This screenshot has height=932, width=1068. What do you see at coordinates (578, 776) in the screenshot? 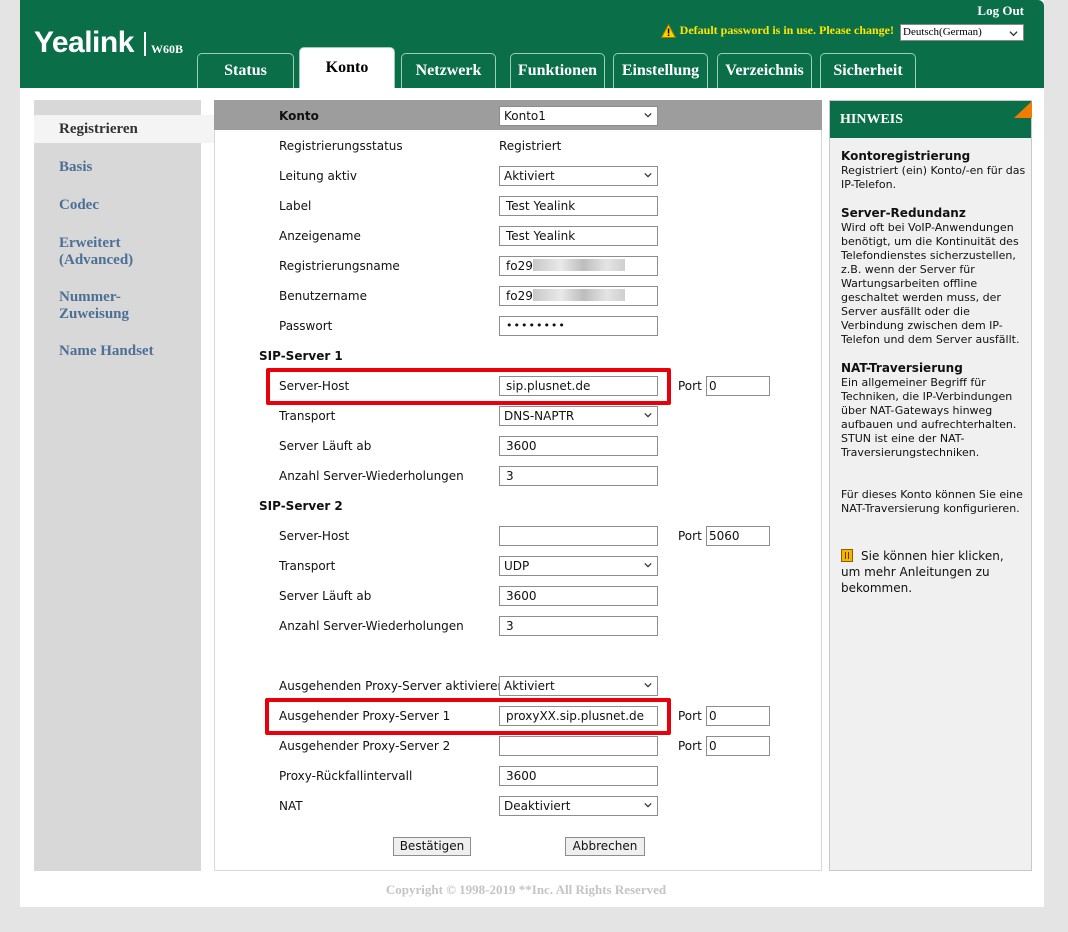
I see `fallback-input: 3600` at bounding box center [578, 776].